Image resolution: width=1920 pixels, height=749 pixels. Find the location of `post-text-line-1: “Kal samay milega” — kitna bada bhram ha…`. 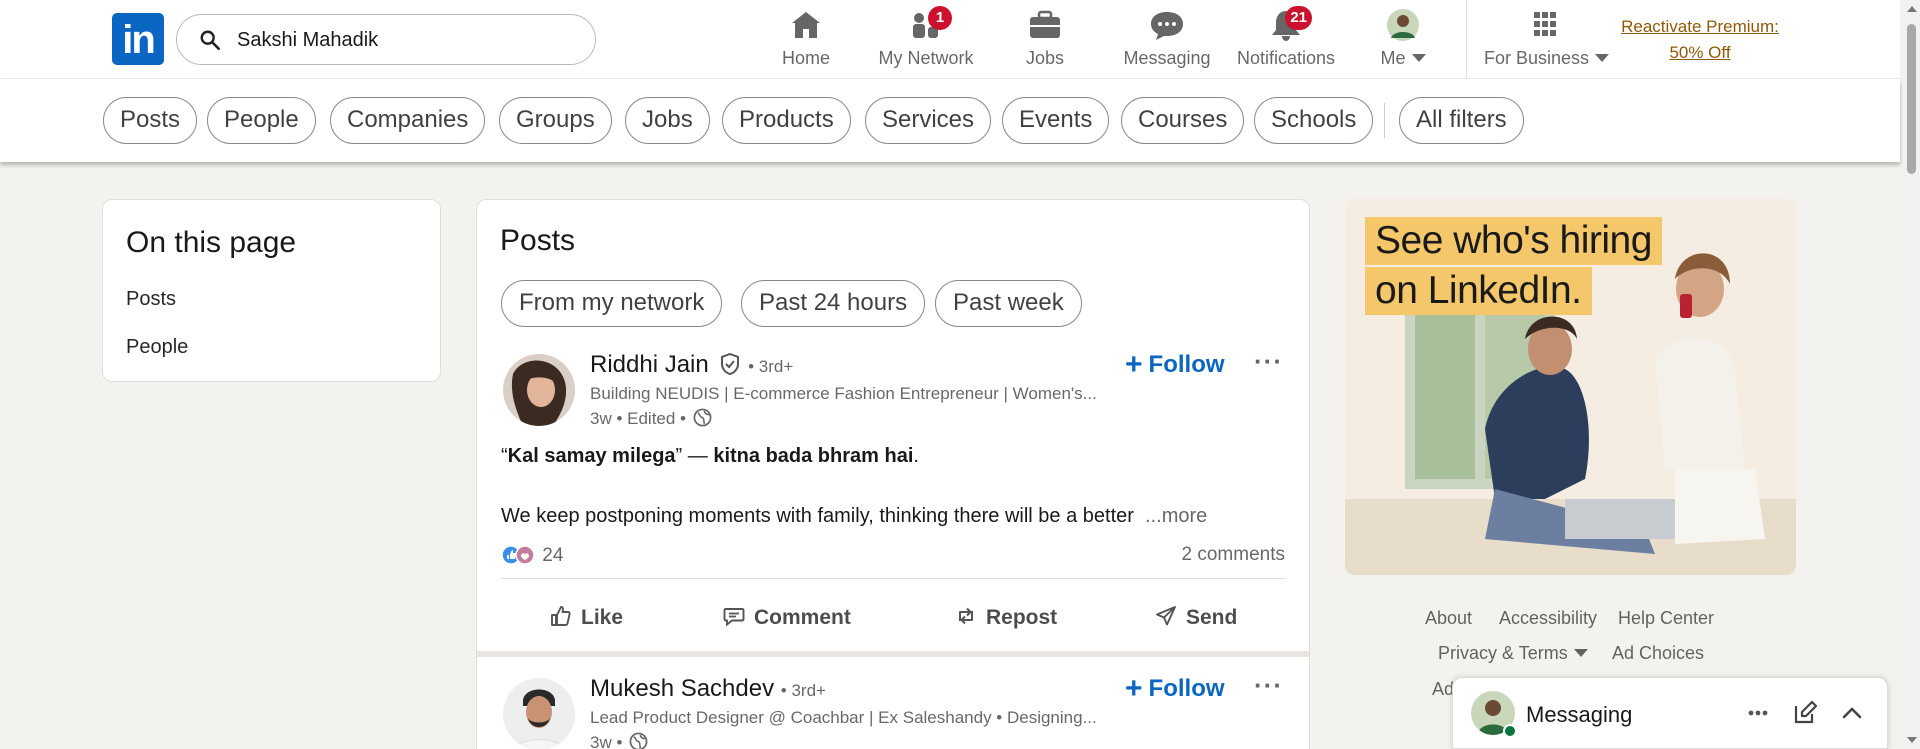

post-text-line-1: “Kal samay milega” — kitna bada bhram ha… is located at coordinates (710, 456).